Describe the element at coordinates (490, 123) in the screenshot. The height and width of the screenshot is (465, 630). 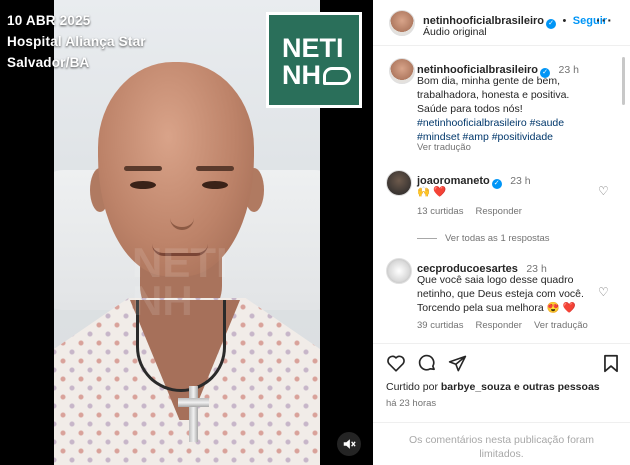
I see `hashtags: #netinhooficialbrasileiro #saude` at that location.